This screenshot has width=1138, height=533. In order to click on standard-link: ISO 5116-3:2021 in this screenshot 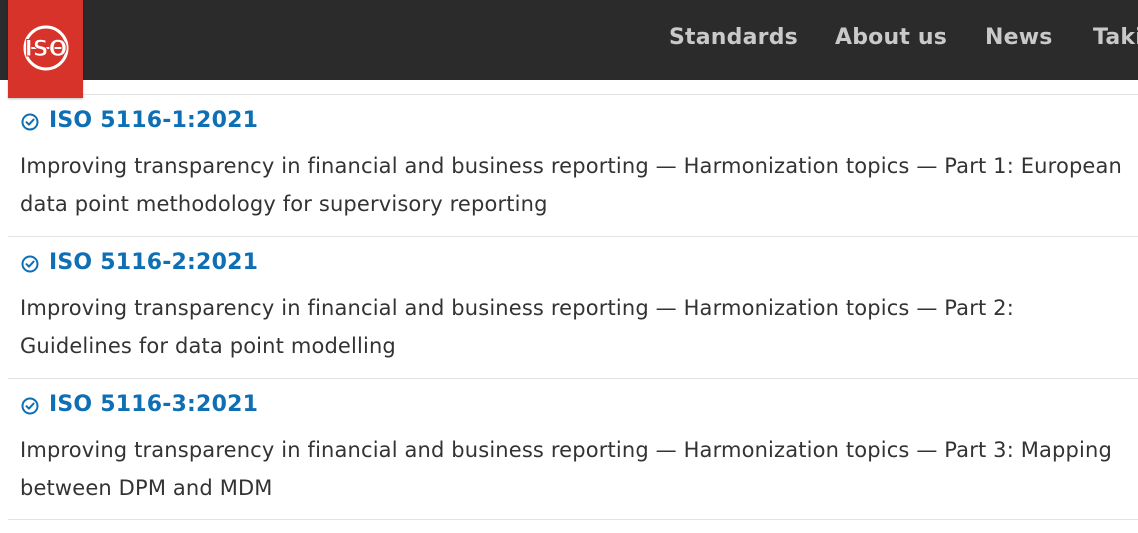, I will do `click(139, 404)`.